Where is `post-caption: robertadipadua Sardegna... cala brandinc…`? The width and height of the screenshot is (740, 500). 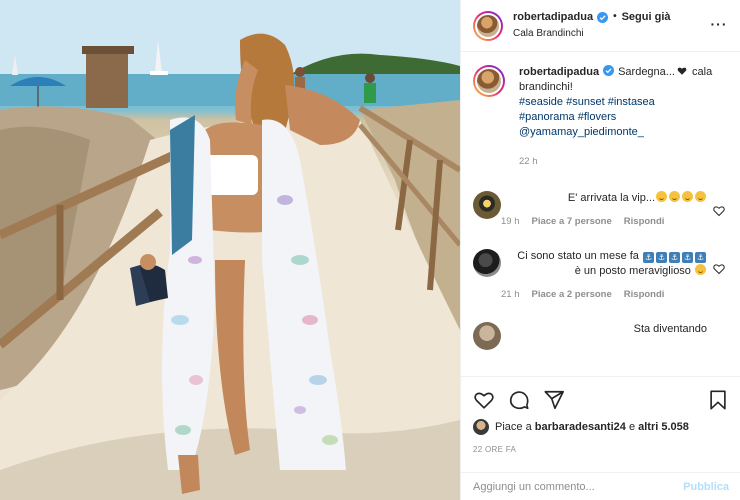
post-caption: robertadipadua Sardegna... cala brandinc… is located at coordinates (601, 117).